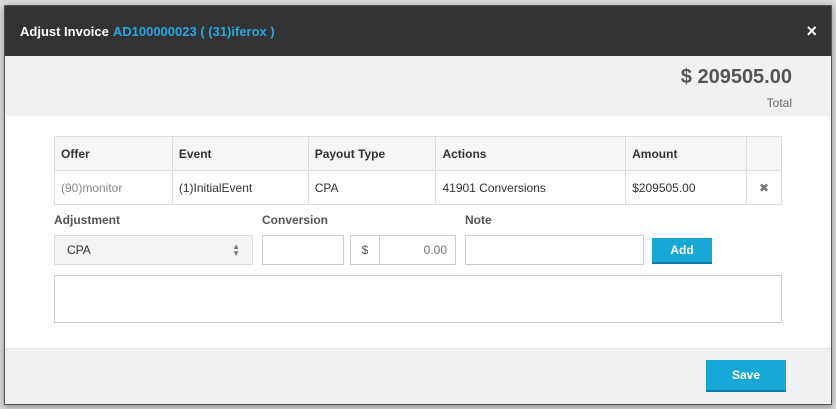 This screenshot has width=836, height=409. What do you see at coordinates (113, 153) in the screenshot?
I see `column-header-offer: Offer` at bounding box center [113, 153].